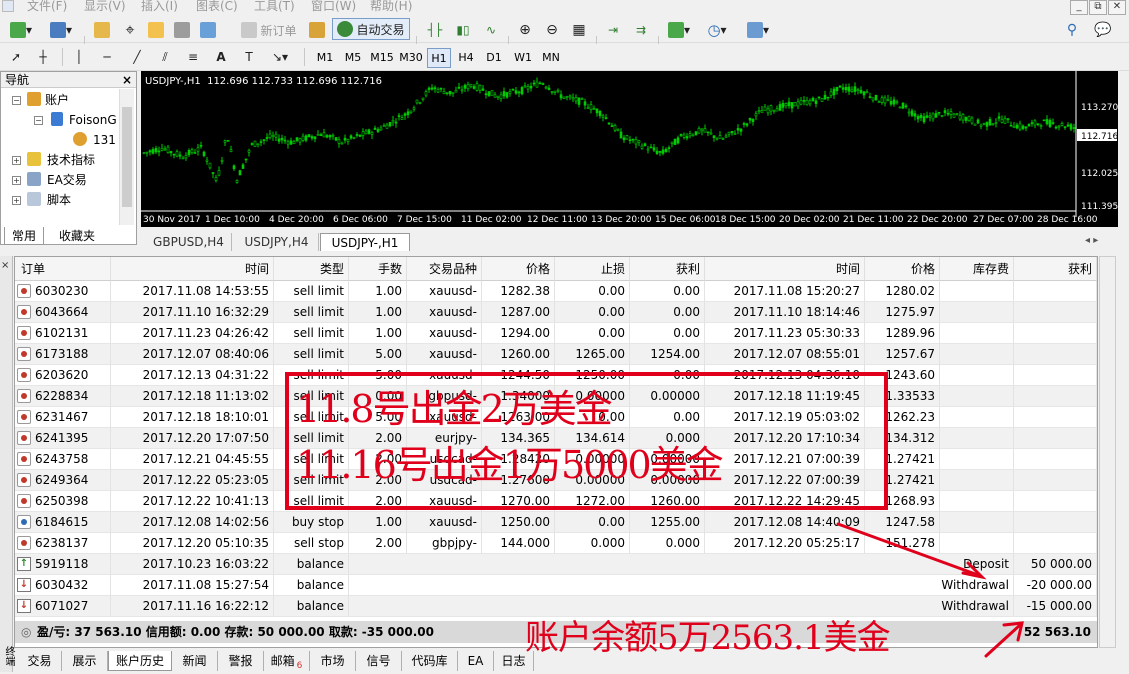  Describe the element at coordinates (930, 590) in the screenshot. I see `annotation-arrows` at that location.